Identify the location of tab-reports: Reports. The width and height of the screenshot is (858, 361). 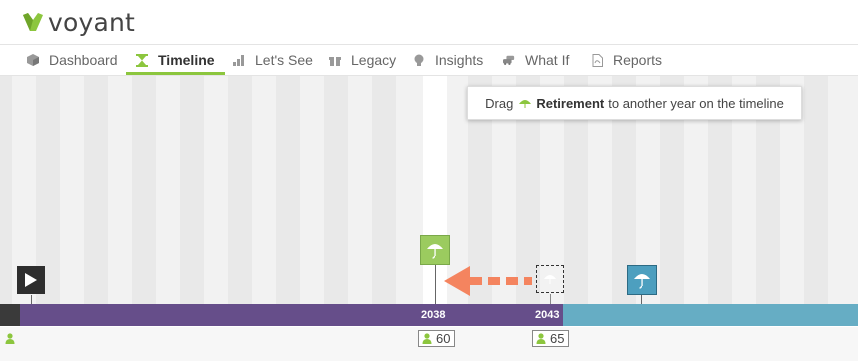
(626, 60).